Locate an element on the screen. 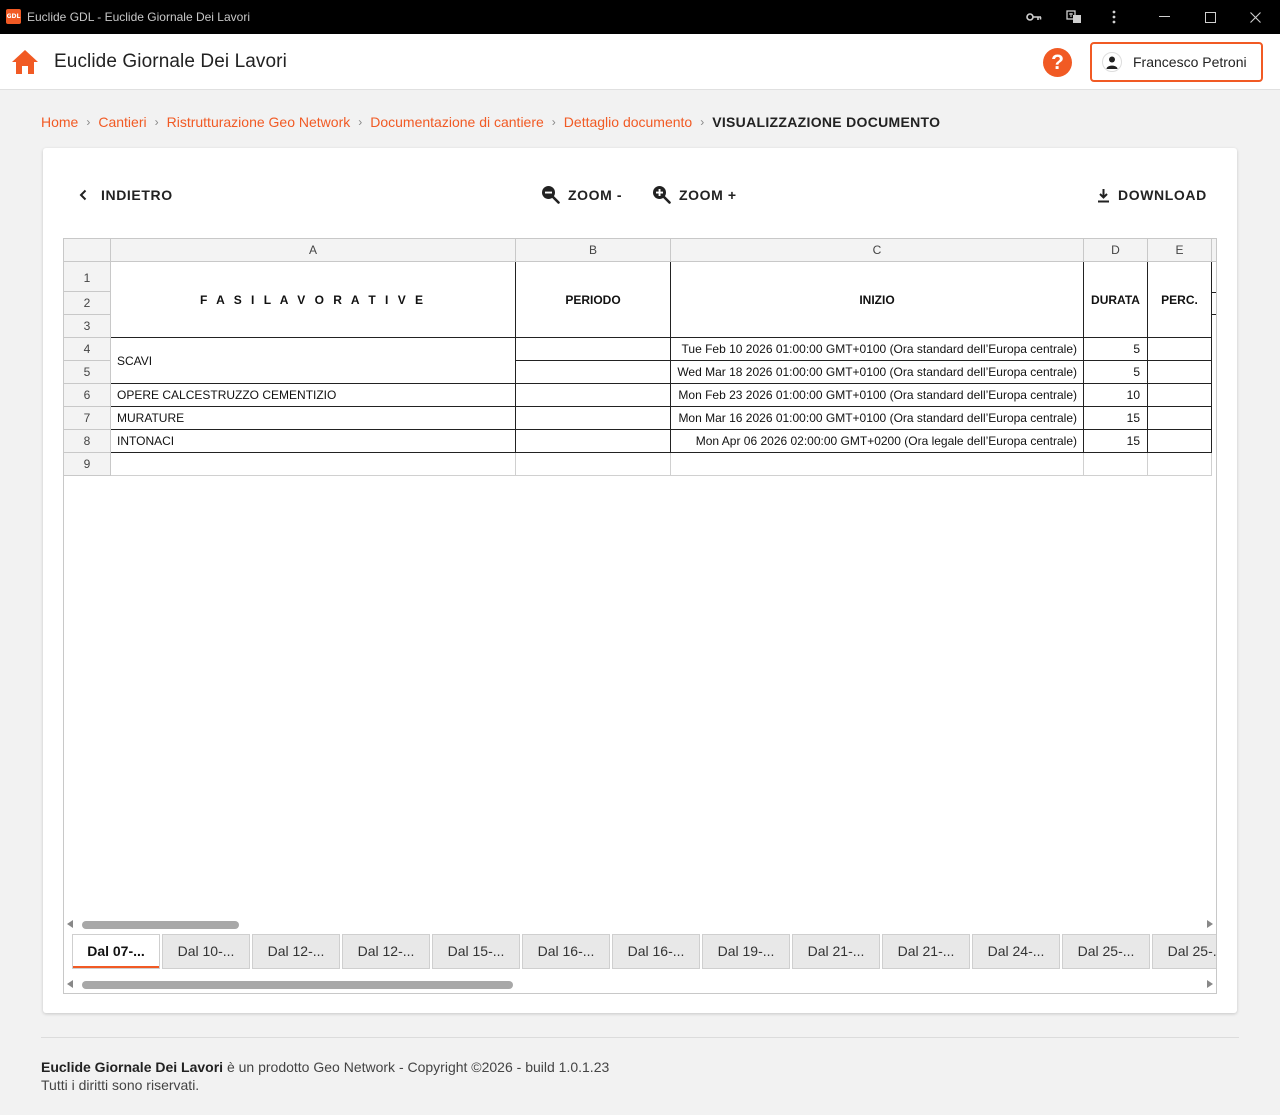  back-button: INDIETRO is located at coordinates (126, 195).